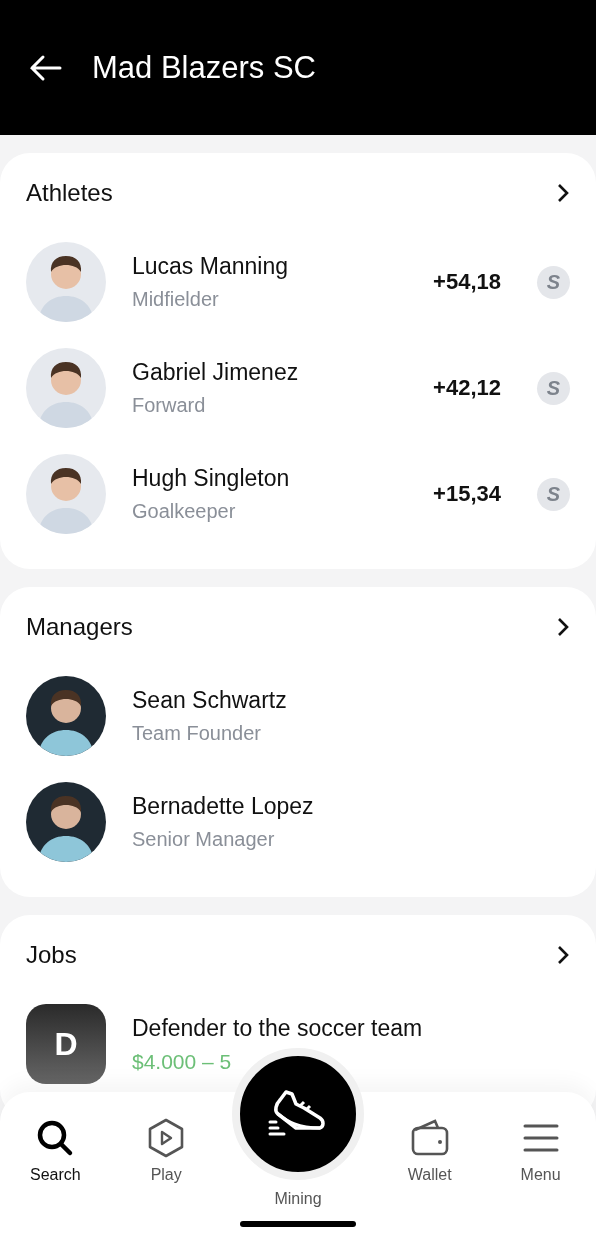 The height and width of the screenshot is (1240, 596). What do you see at coordinates (467, 388) in the screenshot?
I see `score-value: +42,12` at bounding box center [467, 388].